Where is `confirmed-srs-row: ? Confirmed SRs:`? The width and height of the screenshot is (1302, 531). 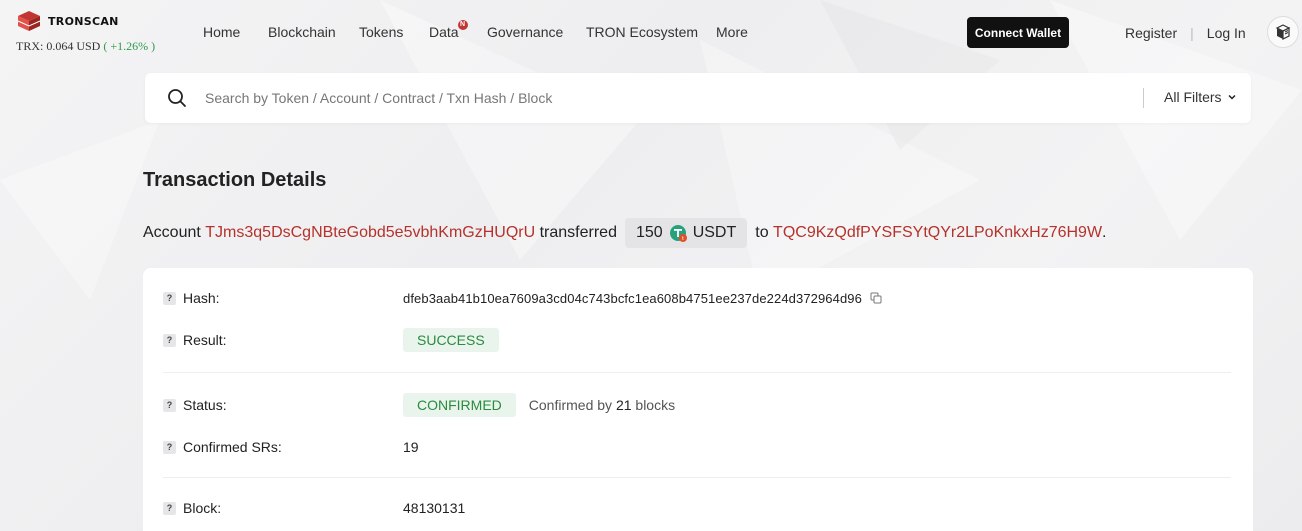
confirmed-srs-row: ? Confirmed SRs: is located at coordinates (222, 447).